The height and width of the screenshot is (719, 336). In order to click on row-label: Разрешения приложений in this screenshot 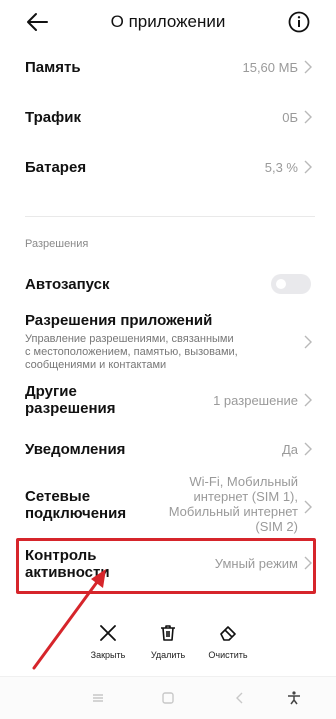, I will do `click(119, 320)`.